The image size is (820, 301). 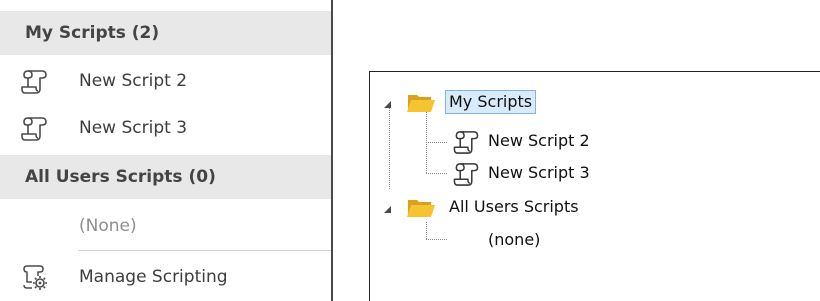 I want to click on menu-item-new-script-3: New Script 3, so click(x=165, y=128).